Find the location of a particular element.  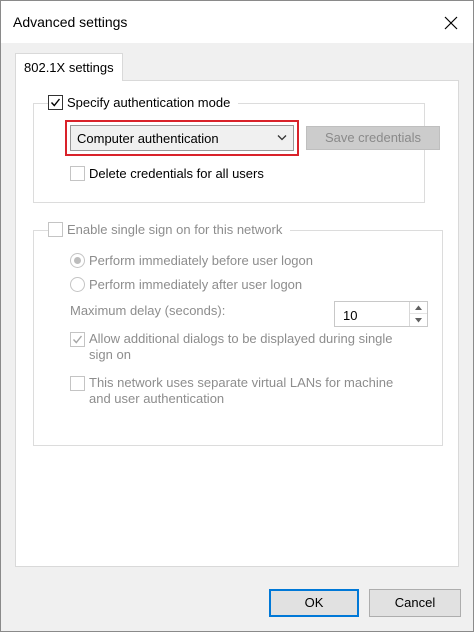

ok-button: OK is located at coordinates (314, 603).